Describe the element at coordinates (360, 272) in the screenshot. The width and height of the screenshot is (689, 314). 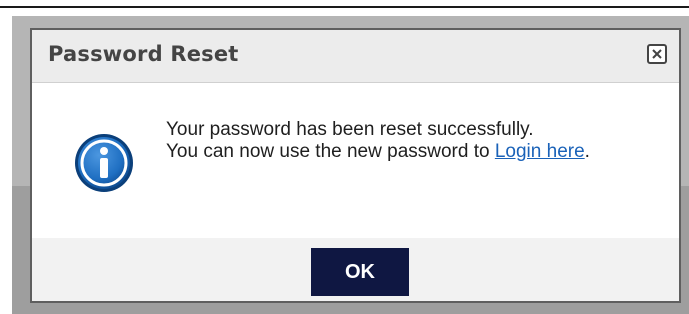
I see `ok-button: OK` at that location.